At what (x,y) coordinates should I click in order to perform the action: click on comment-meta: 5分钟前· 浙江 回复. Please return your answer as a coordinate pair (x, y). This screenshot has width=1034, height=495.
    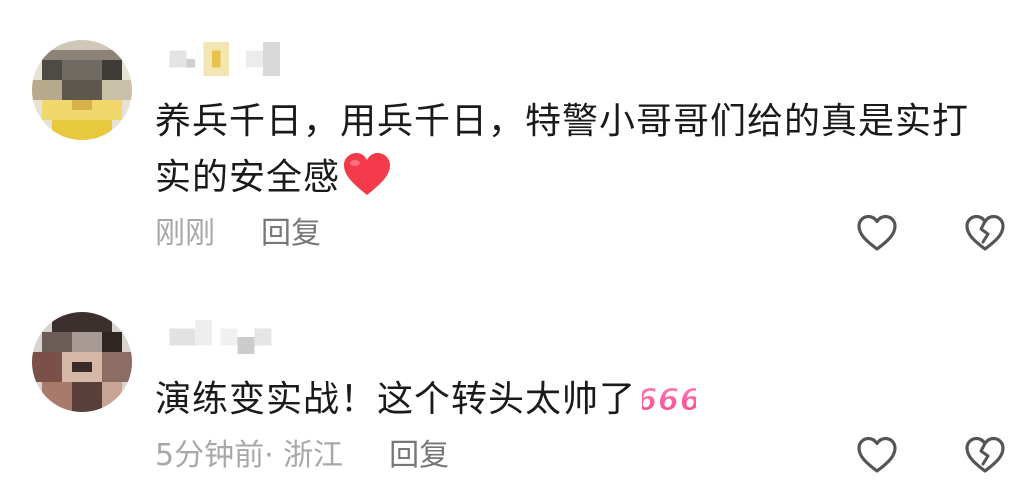
    Looking at the image, I should click on (302, 456).